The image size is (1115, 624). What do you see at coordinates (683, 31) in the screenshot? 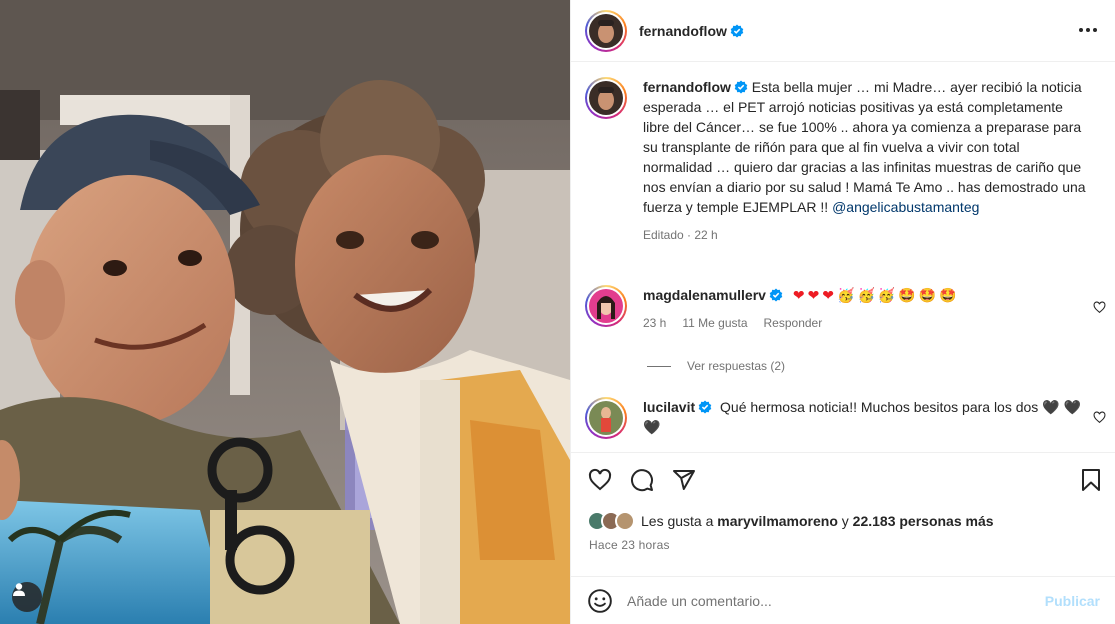
I see `author-username: fernandoflow` at bounding box center [683, 31].